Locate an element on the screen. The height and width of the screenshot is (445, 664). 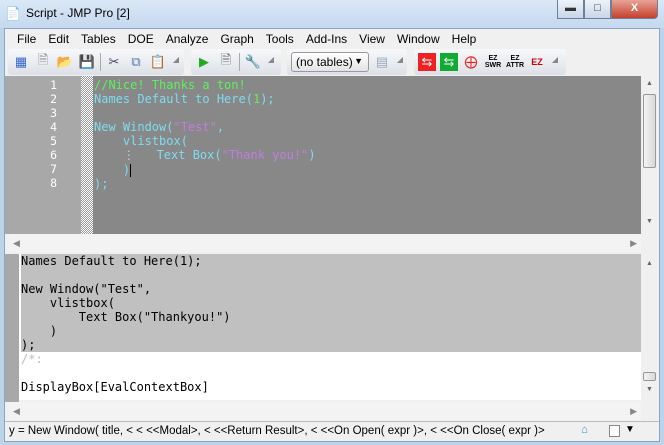
log-line: vlistbox( is located at coordinates (331, 303).